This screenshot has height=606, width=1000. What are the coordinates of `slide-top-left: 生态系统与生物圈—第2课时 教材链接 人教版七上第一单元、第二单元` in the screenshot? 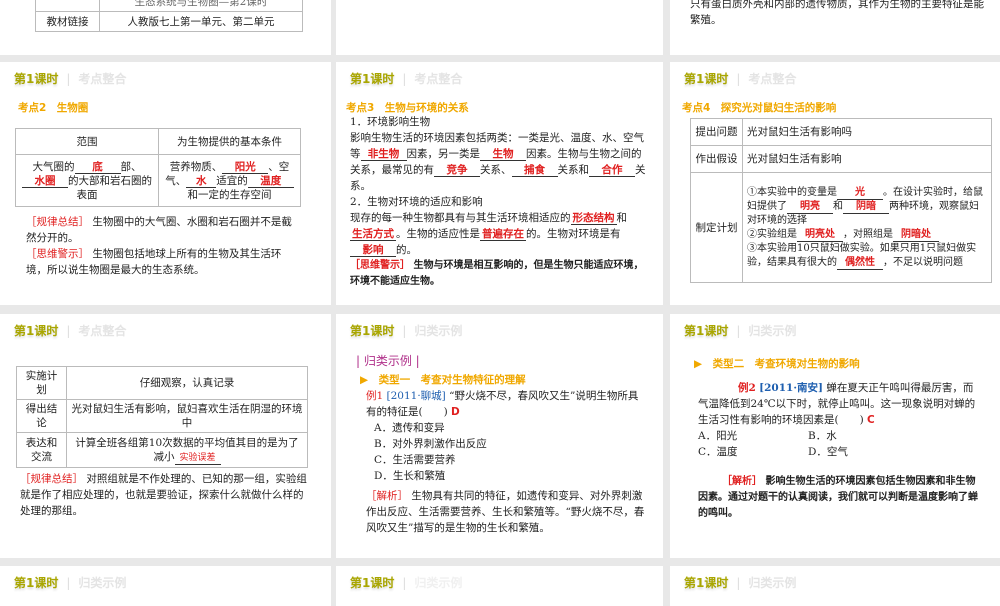 It's located at (165, 27).